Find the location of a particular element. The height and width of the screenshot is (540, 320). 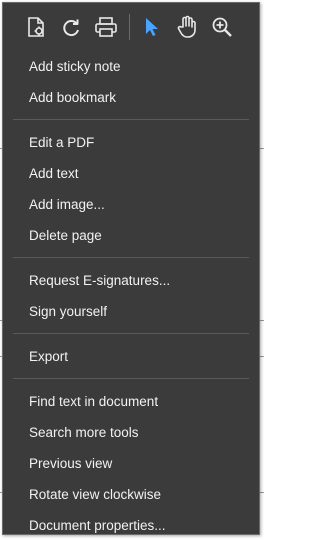

print-icon is located at coordinates (106, 27).